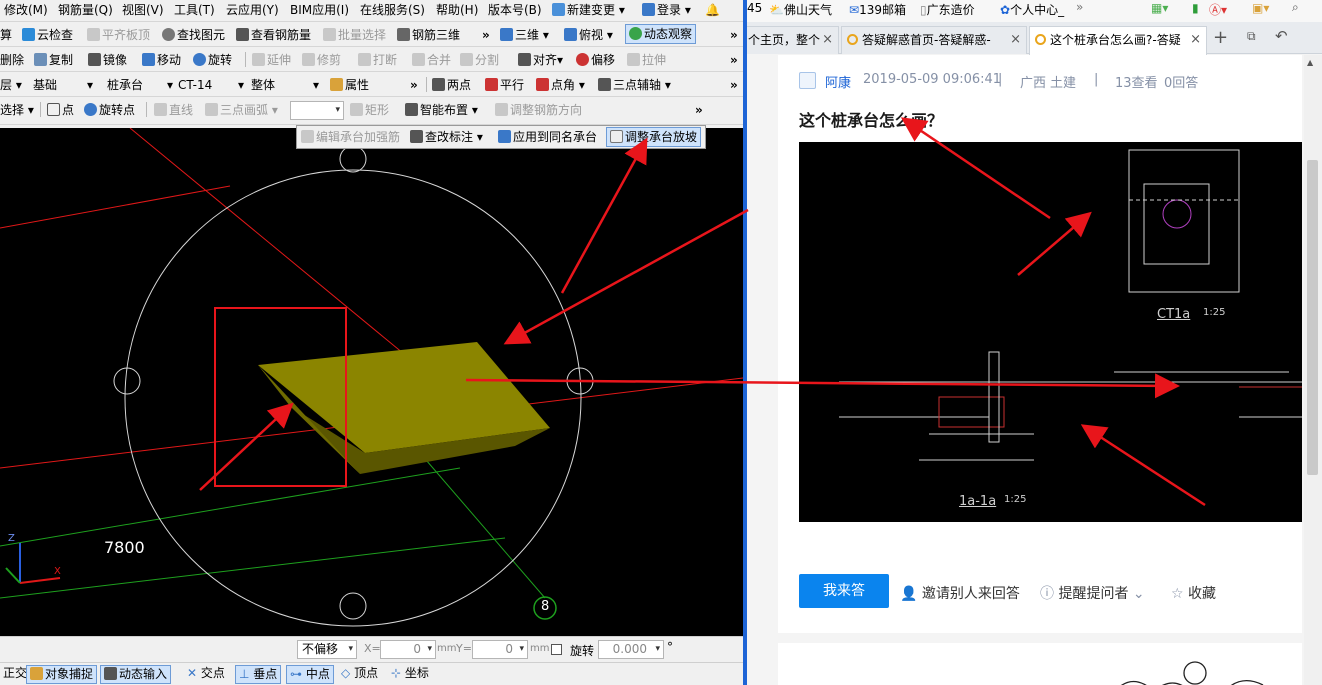  Describe the element at coordinates (26, 10) in the screenshot. I see `menu-modify: 修改(M)` at that location.